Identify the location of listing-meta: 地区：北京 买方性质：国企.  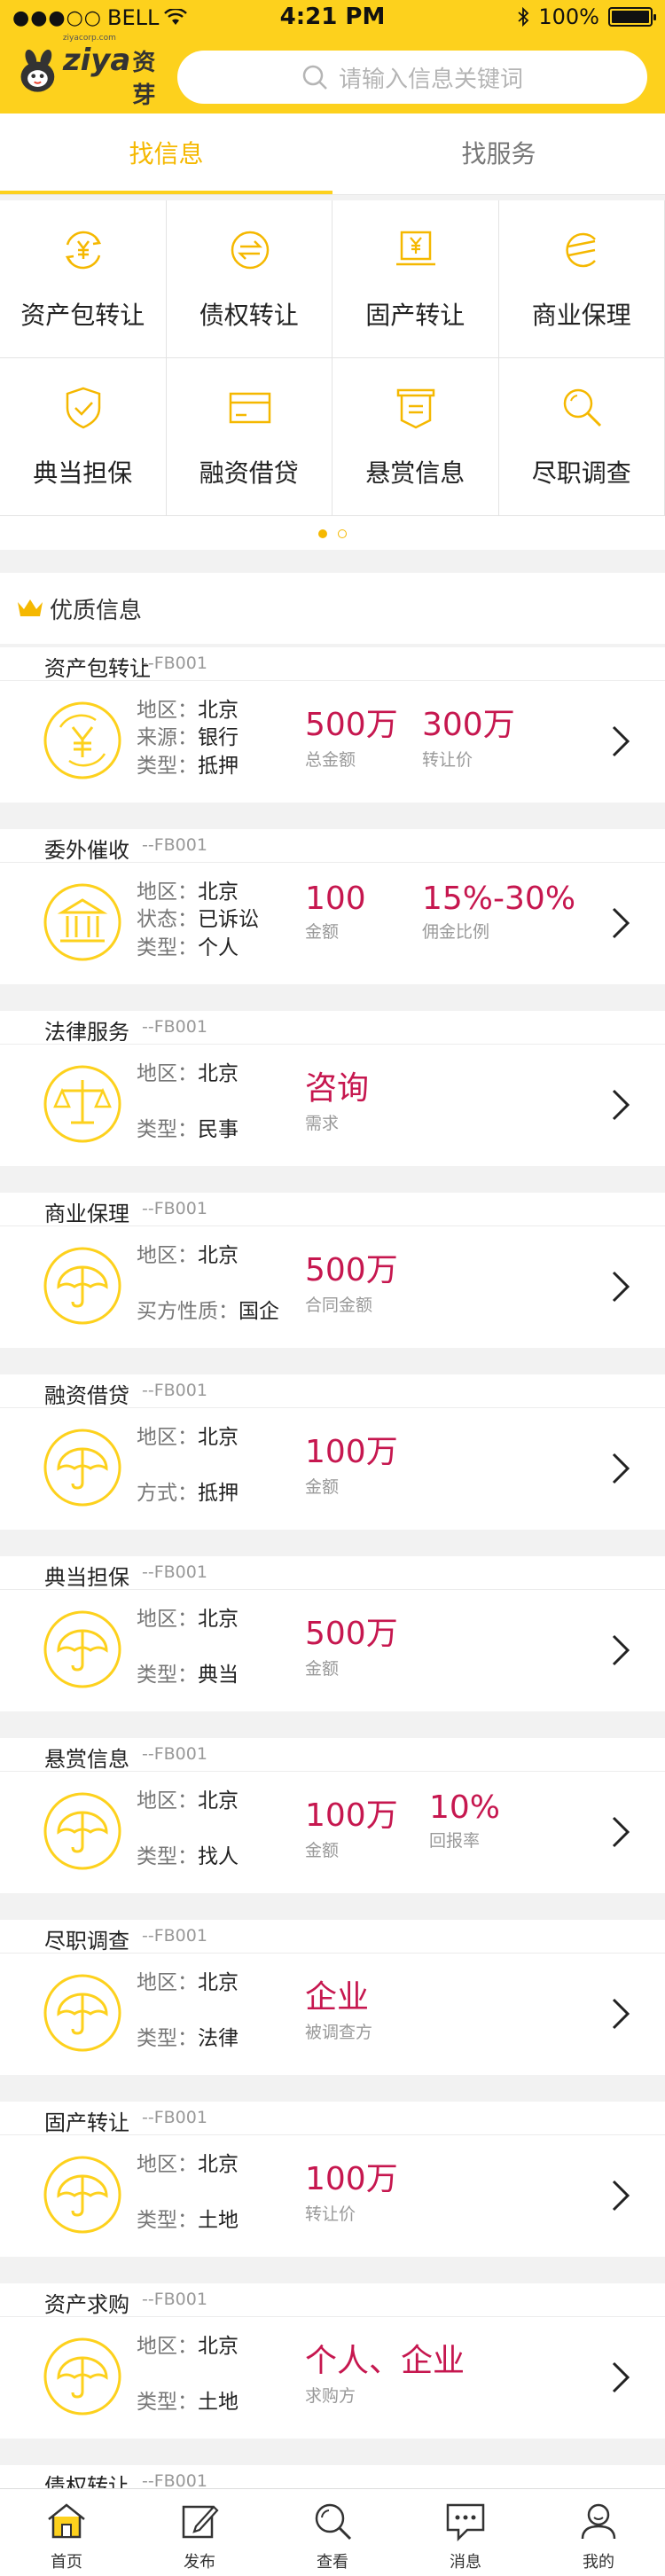
(208, 1282).